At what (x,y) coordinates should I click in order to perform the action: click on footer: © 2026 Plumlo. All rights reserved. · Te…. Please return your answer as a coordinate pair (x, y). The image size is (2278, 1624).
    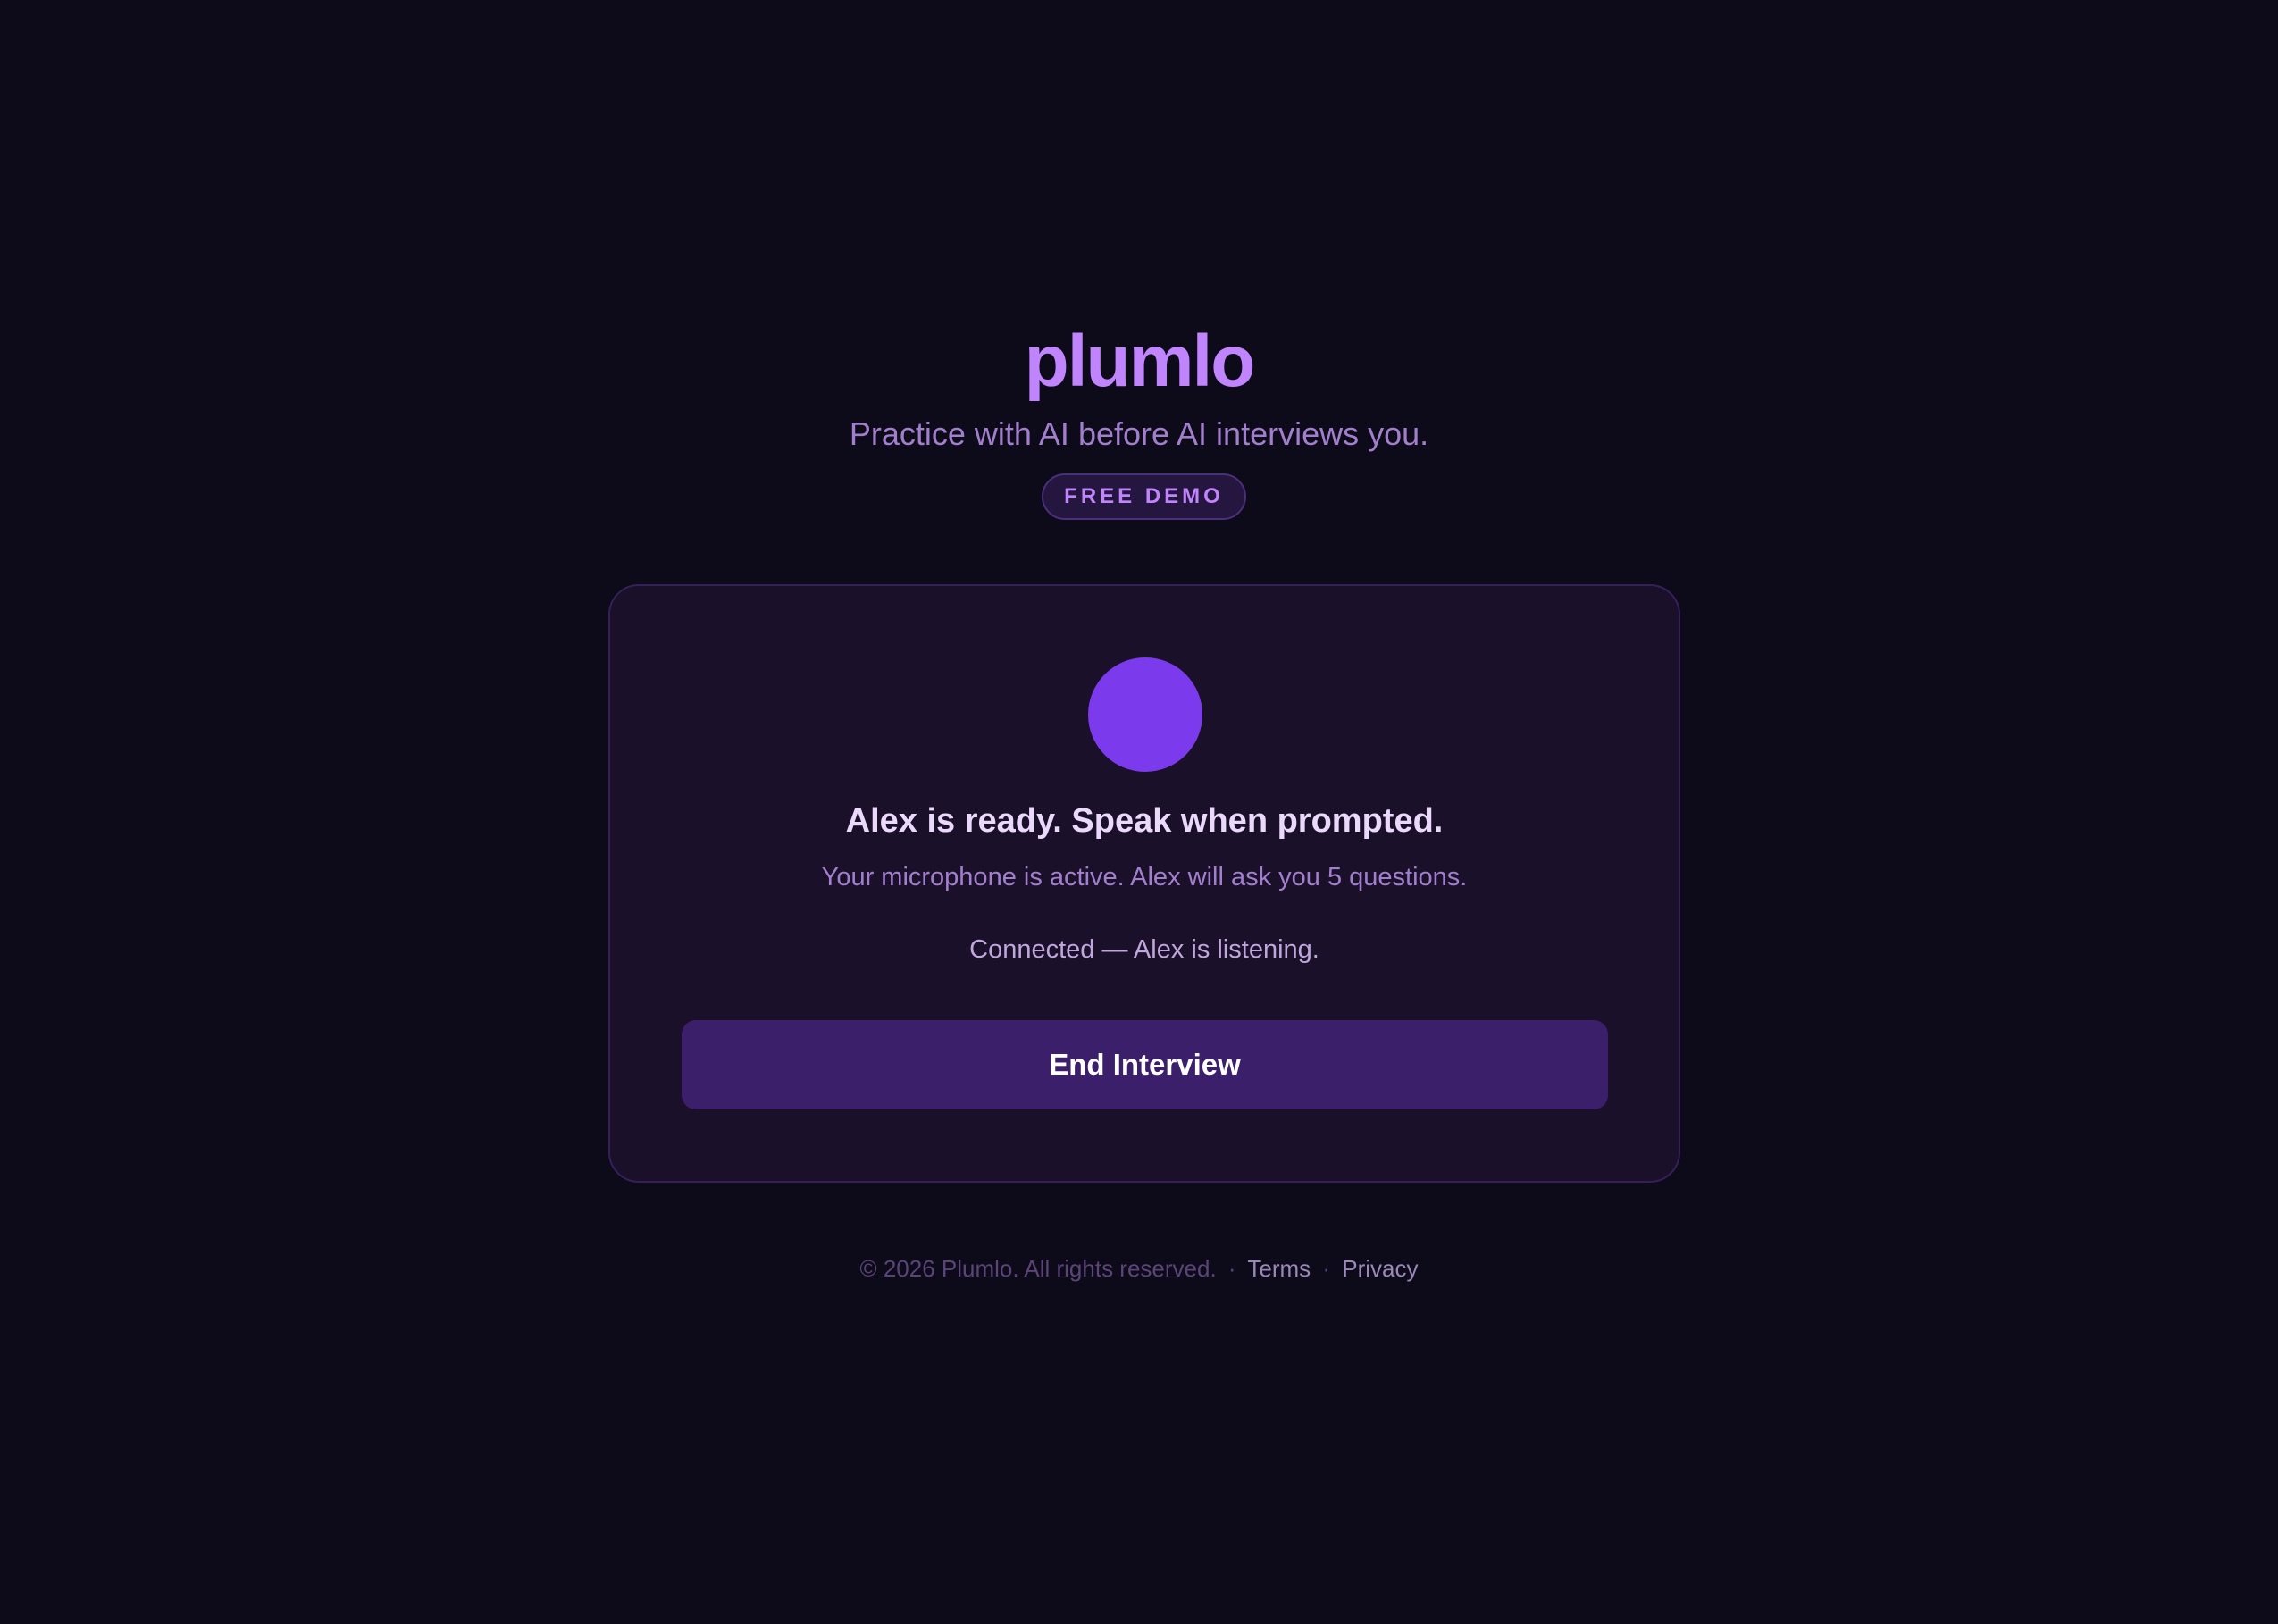
    Looking at the image, I should click on (1139, 1269).